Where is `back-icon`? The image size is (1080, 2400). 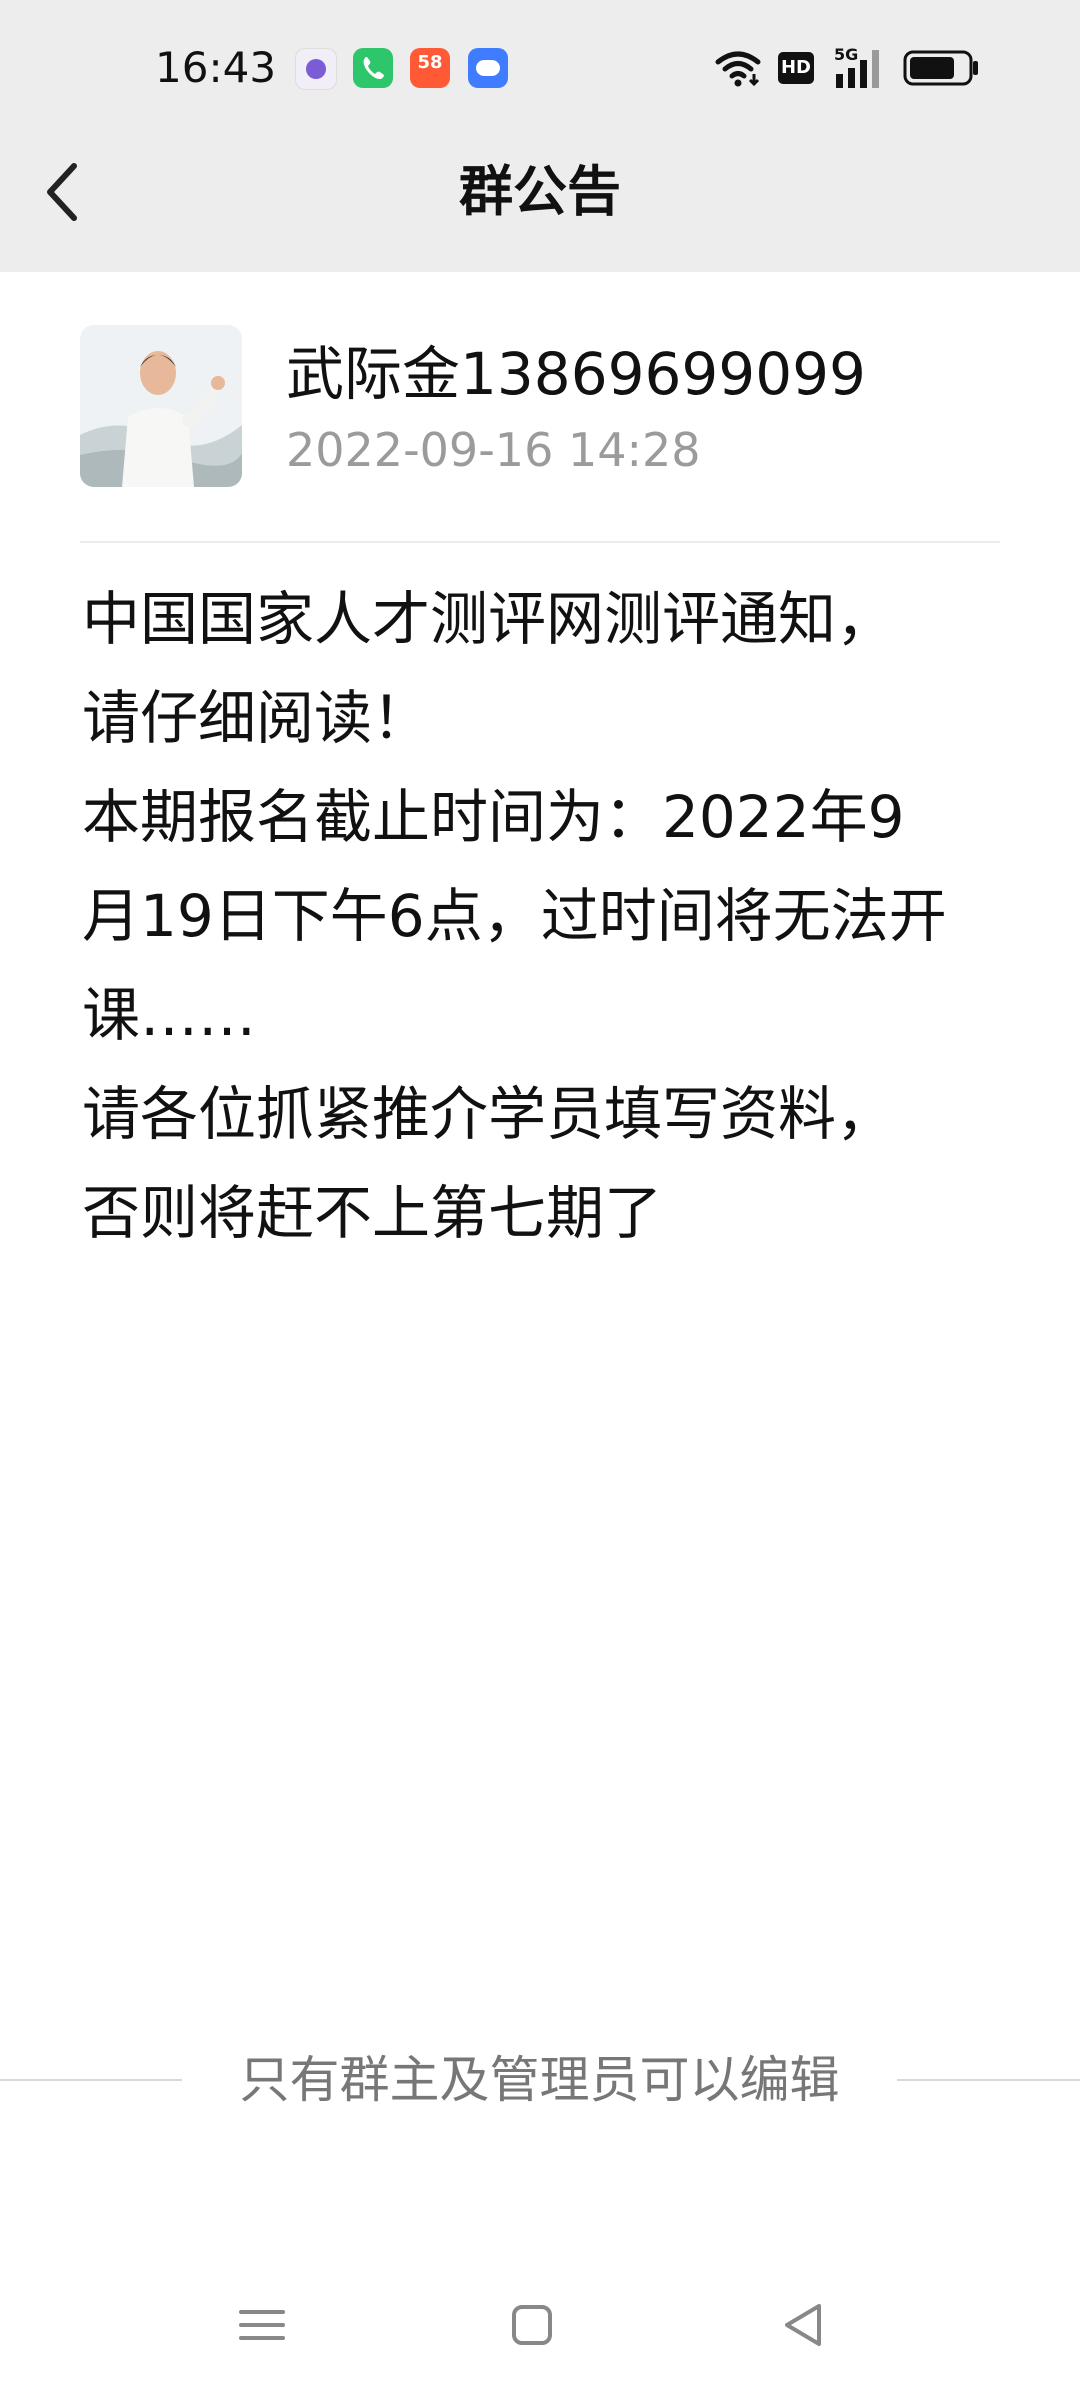 back-icon is located at coordinates (802, 2325).